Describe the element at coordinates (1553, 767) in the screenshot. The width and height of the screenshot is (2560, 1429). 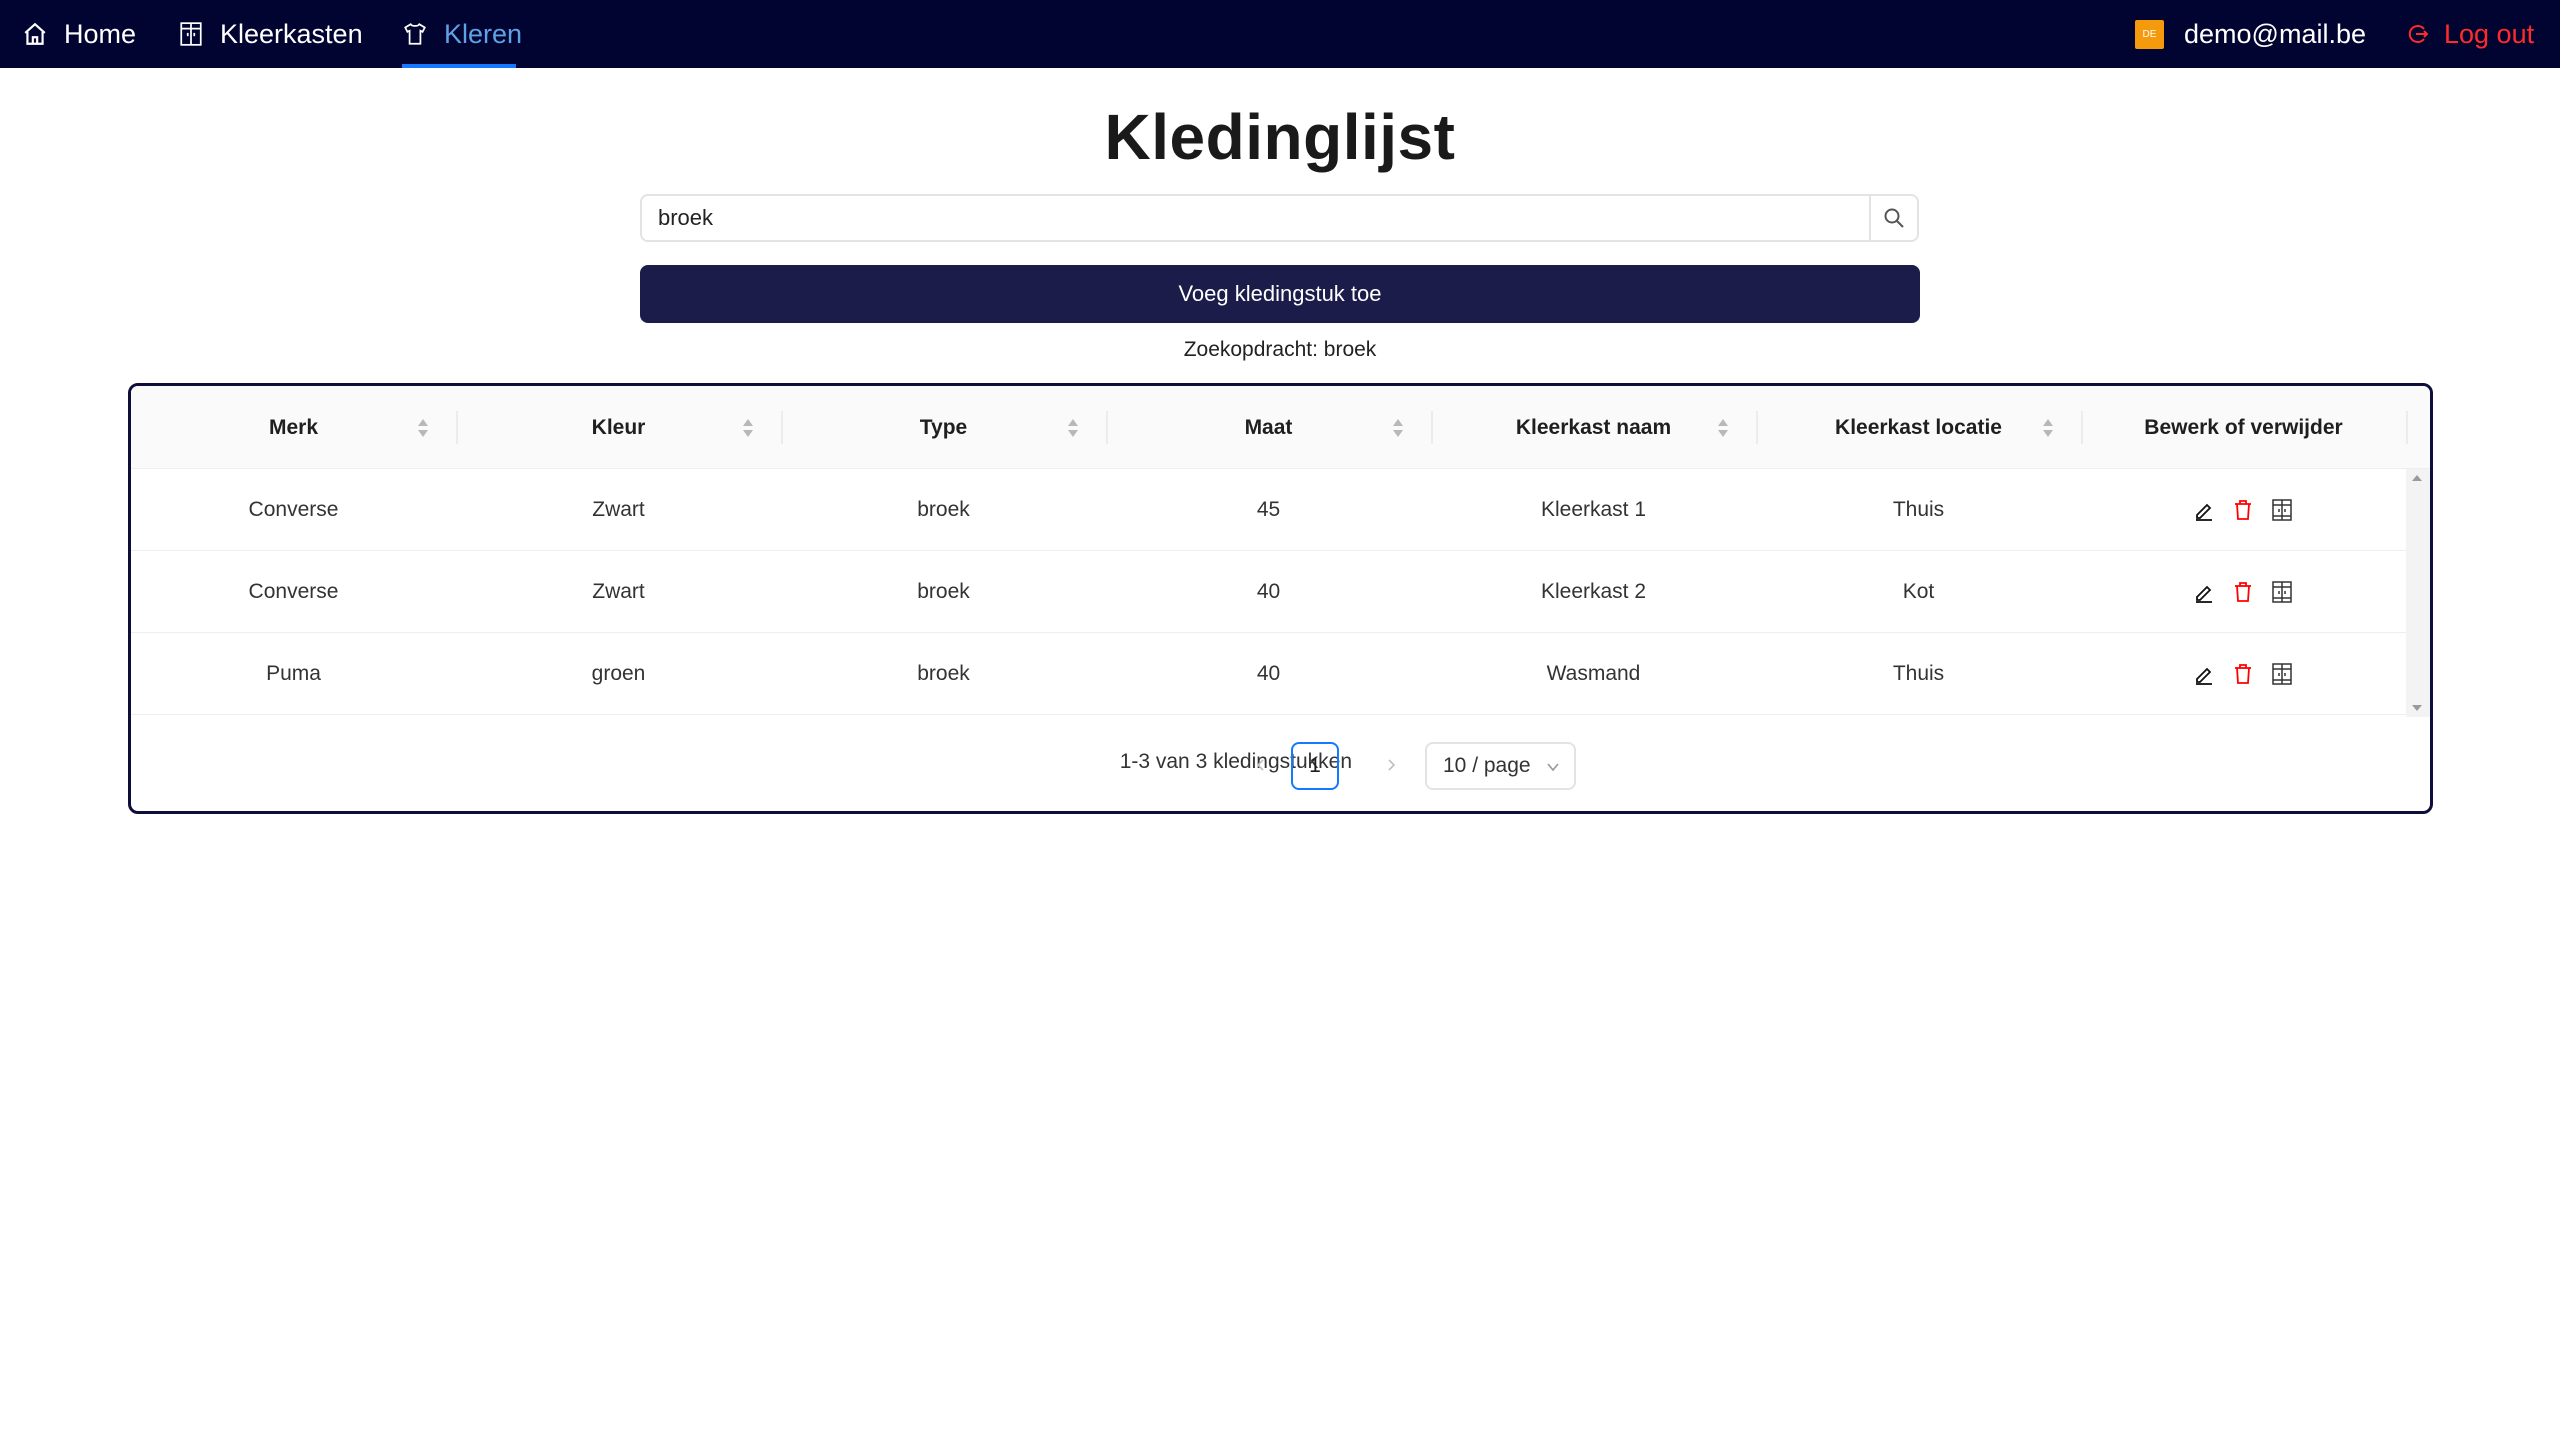
I see `chevron-down-icon` at that location.